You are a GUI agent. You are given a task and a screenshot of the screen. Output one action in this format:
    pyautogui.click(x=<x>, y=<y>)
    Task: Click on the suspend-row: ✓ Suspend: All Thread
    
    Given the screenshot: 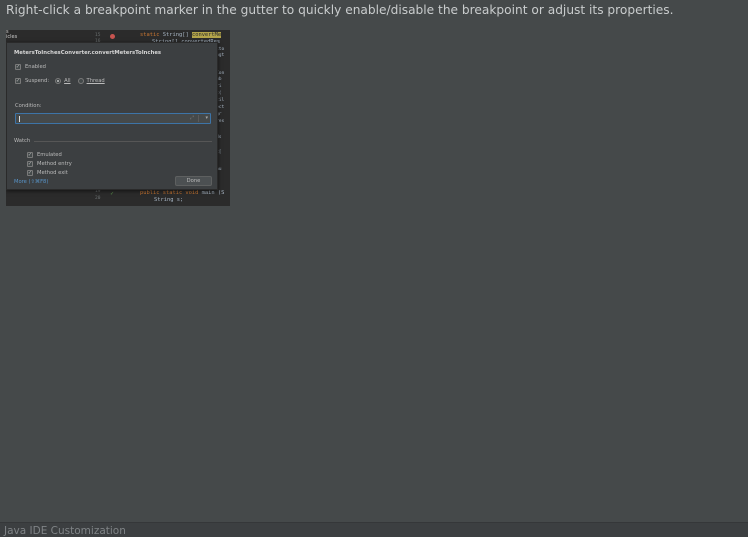 What is the action you would take?
    pyautogui.click(x=60, y=81)
    